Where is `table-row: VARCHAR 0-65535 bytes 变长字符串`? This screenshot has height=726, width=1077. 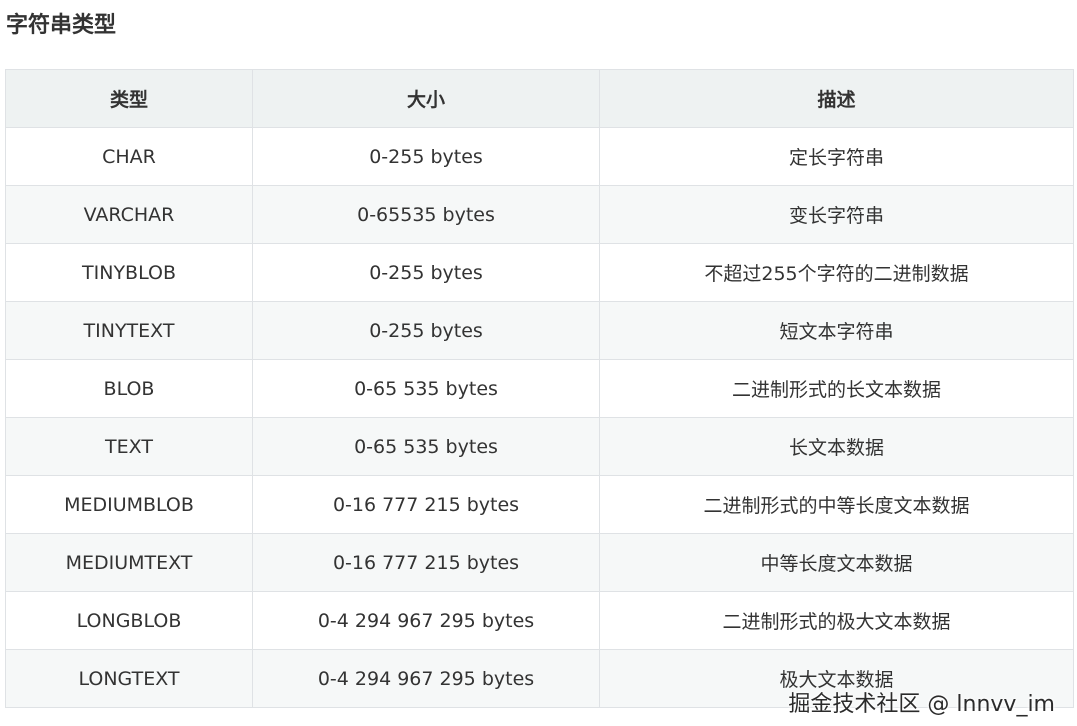 table-row: VARCHAR 0-65535 bytes 变长字符串 is located at coordinates (539, 214).